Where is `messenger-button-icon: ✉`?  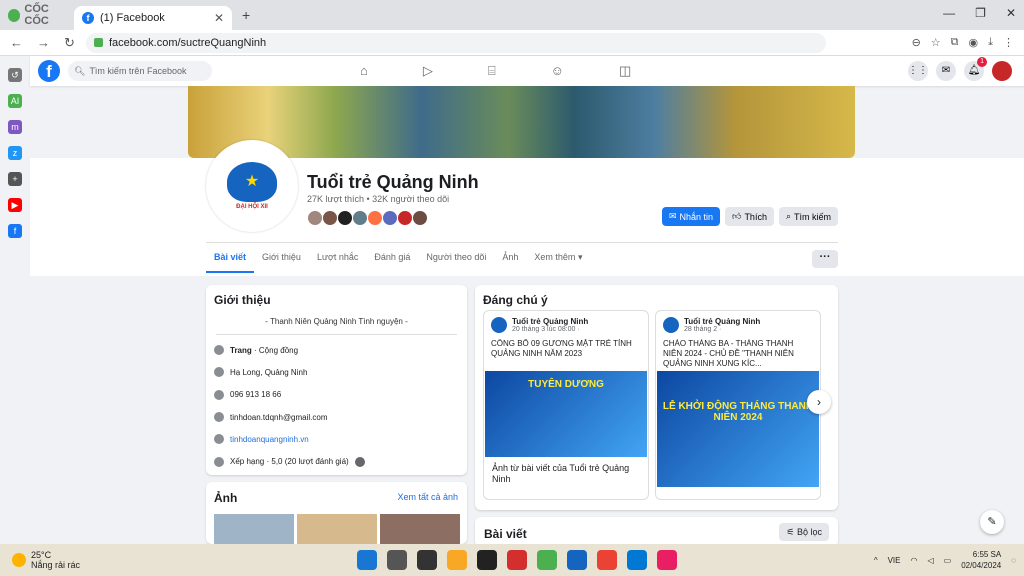 messenger-button-icon: ✉ is located at coordinates (946, 71).